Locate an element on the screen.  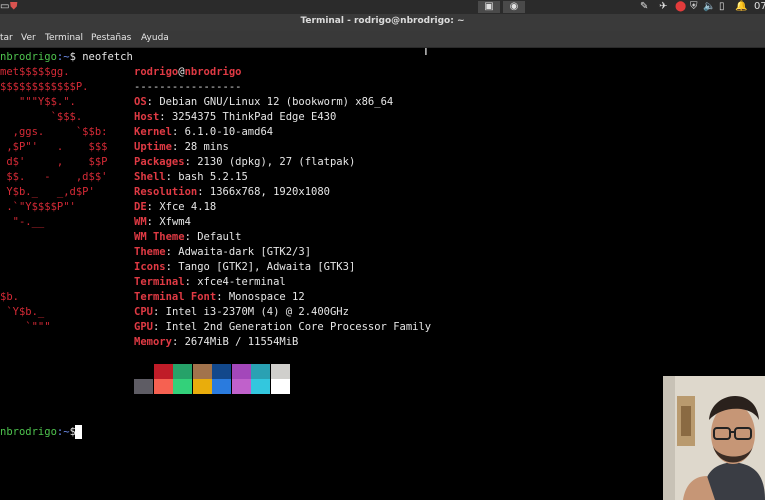
workspace-1-icon: ▣ is located at coordinates (489, 7).